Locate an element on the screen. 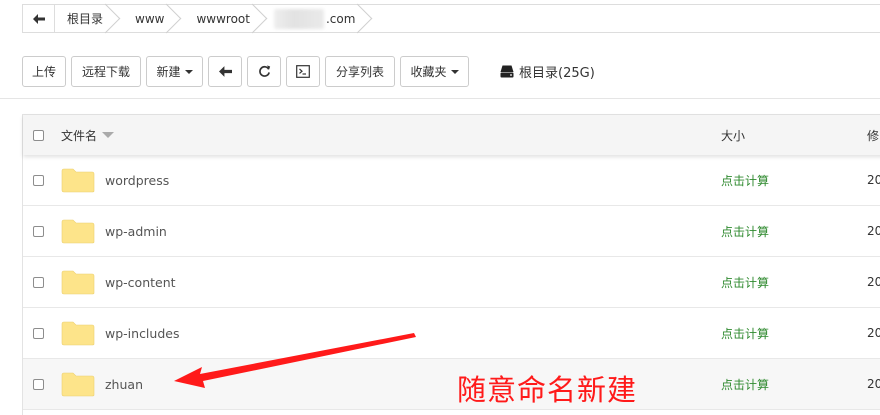 Image resolution: width=880 pixels, height=415 pixels. share-list-button: 分享列表 is located at coordinates (360, 71).